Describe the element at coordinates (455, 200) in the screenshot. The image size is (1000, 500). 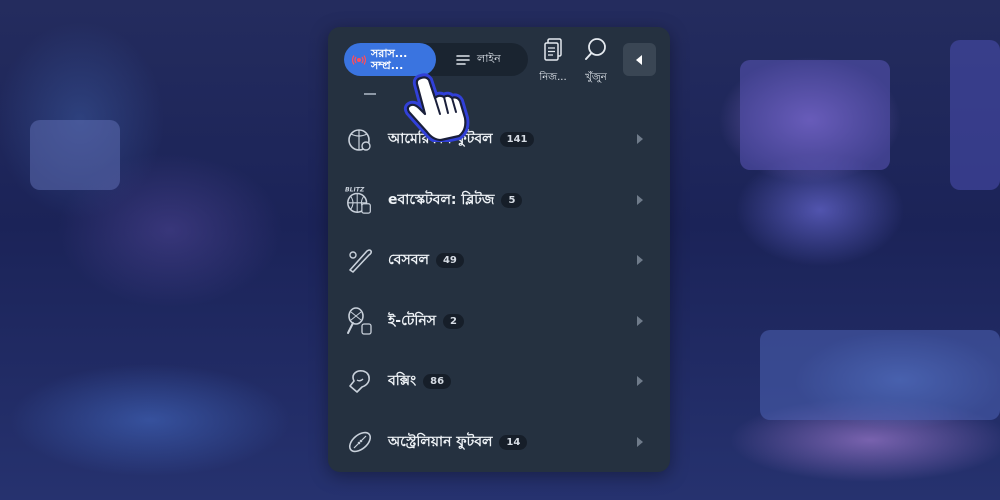
I see `sport-name: eবাস্কেটবল: ব্লিটজ 5` at that location.